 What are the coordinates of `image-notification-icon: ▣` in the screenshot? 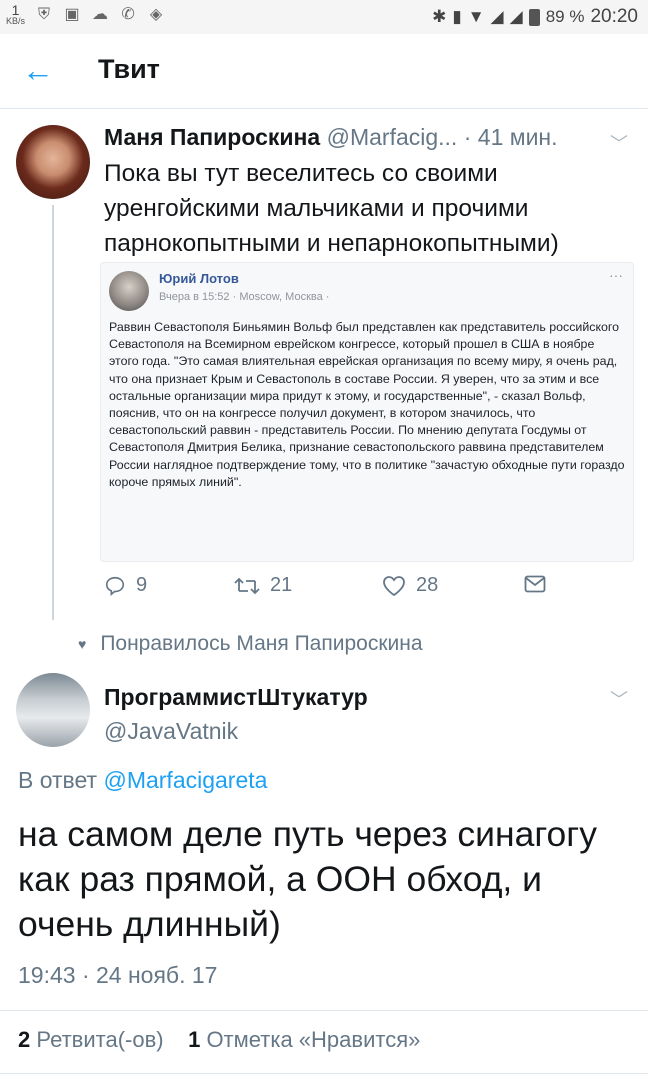 It's located at (72, 14).